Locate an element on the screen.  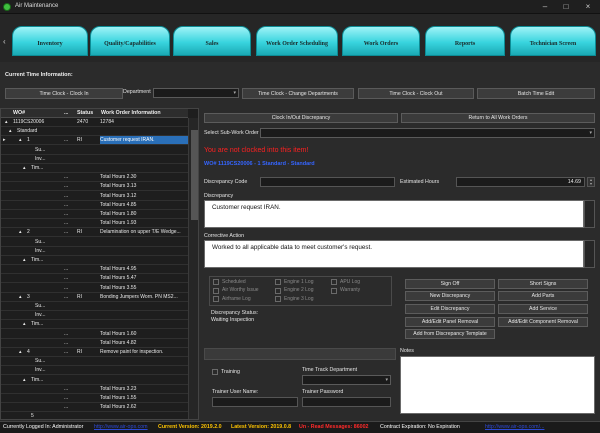
table-row: ... Total Hours 4.82 is located at coordinates (94, 343).